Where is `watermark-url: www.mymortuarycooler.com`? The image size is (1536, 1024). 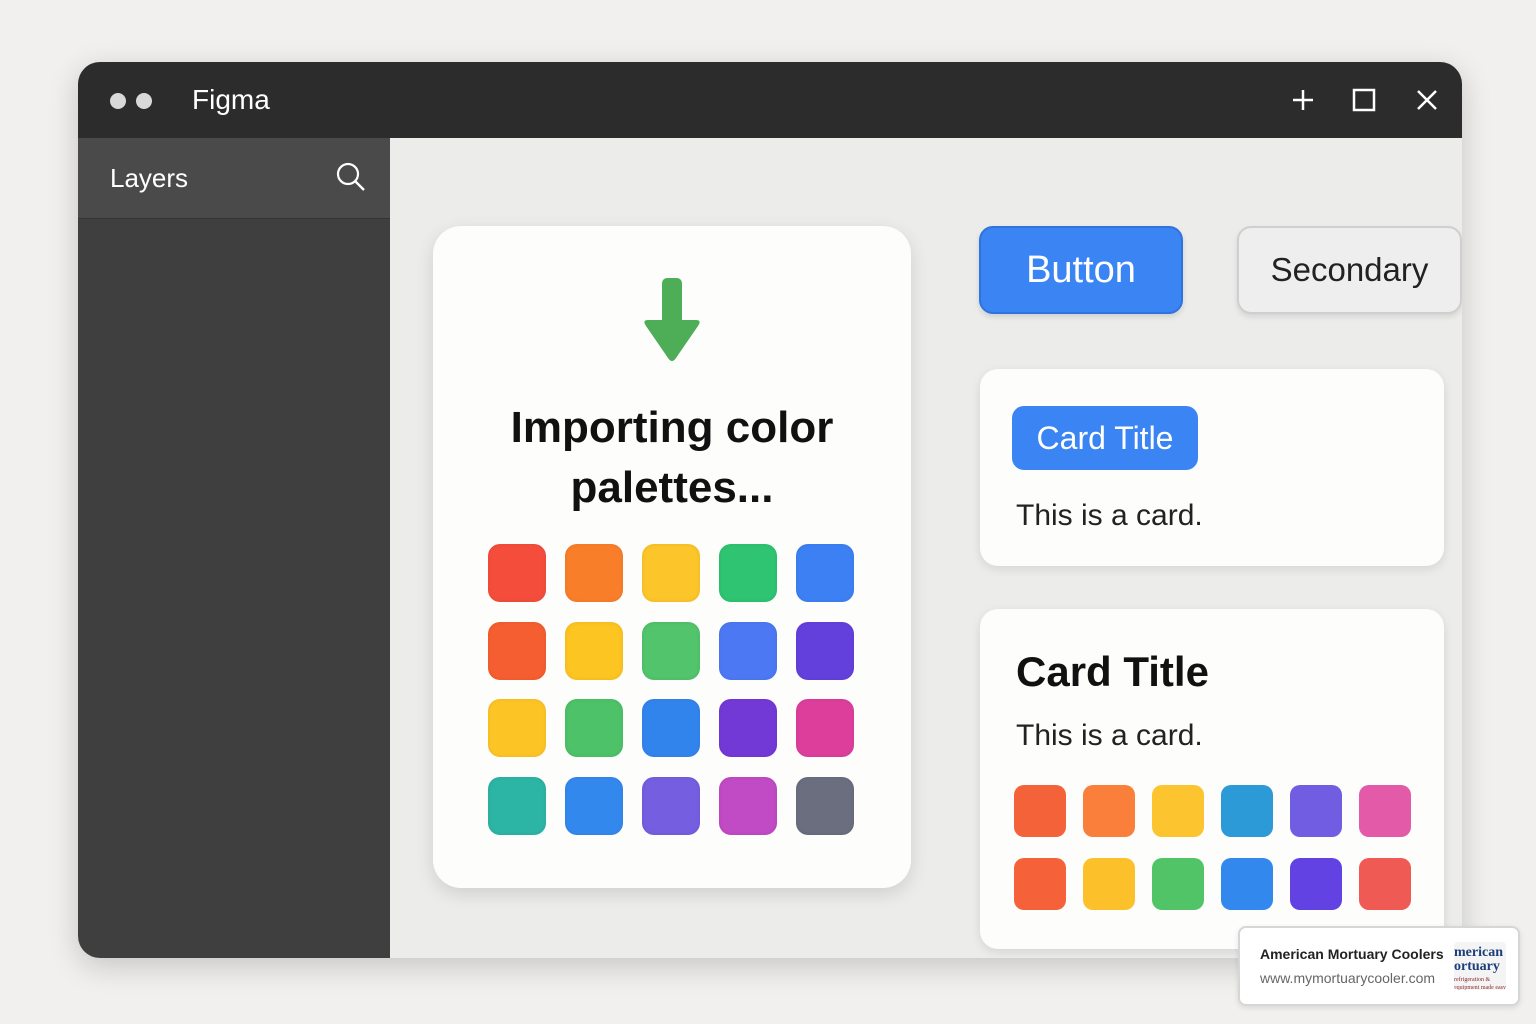 watermark-url: www.mymortuarycooler.com is located at coordinates (1348, 978).